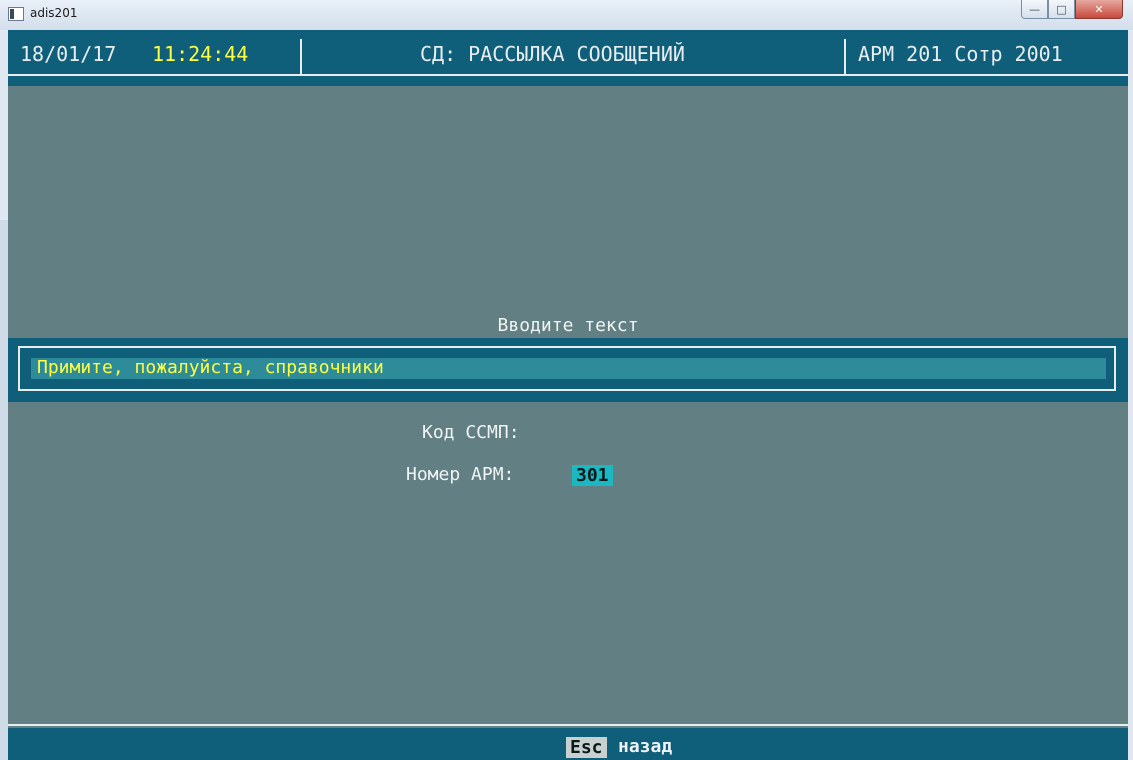 The width and height of the screenshot is (1133, 760). Describe the element at coordinates (68, 54) in the screenshot. I see `status-date: 18/01/17` at that location.